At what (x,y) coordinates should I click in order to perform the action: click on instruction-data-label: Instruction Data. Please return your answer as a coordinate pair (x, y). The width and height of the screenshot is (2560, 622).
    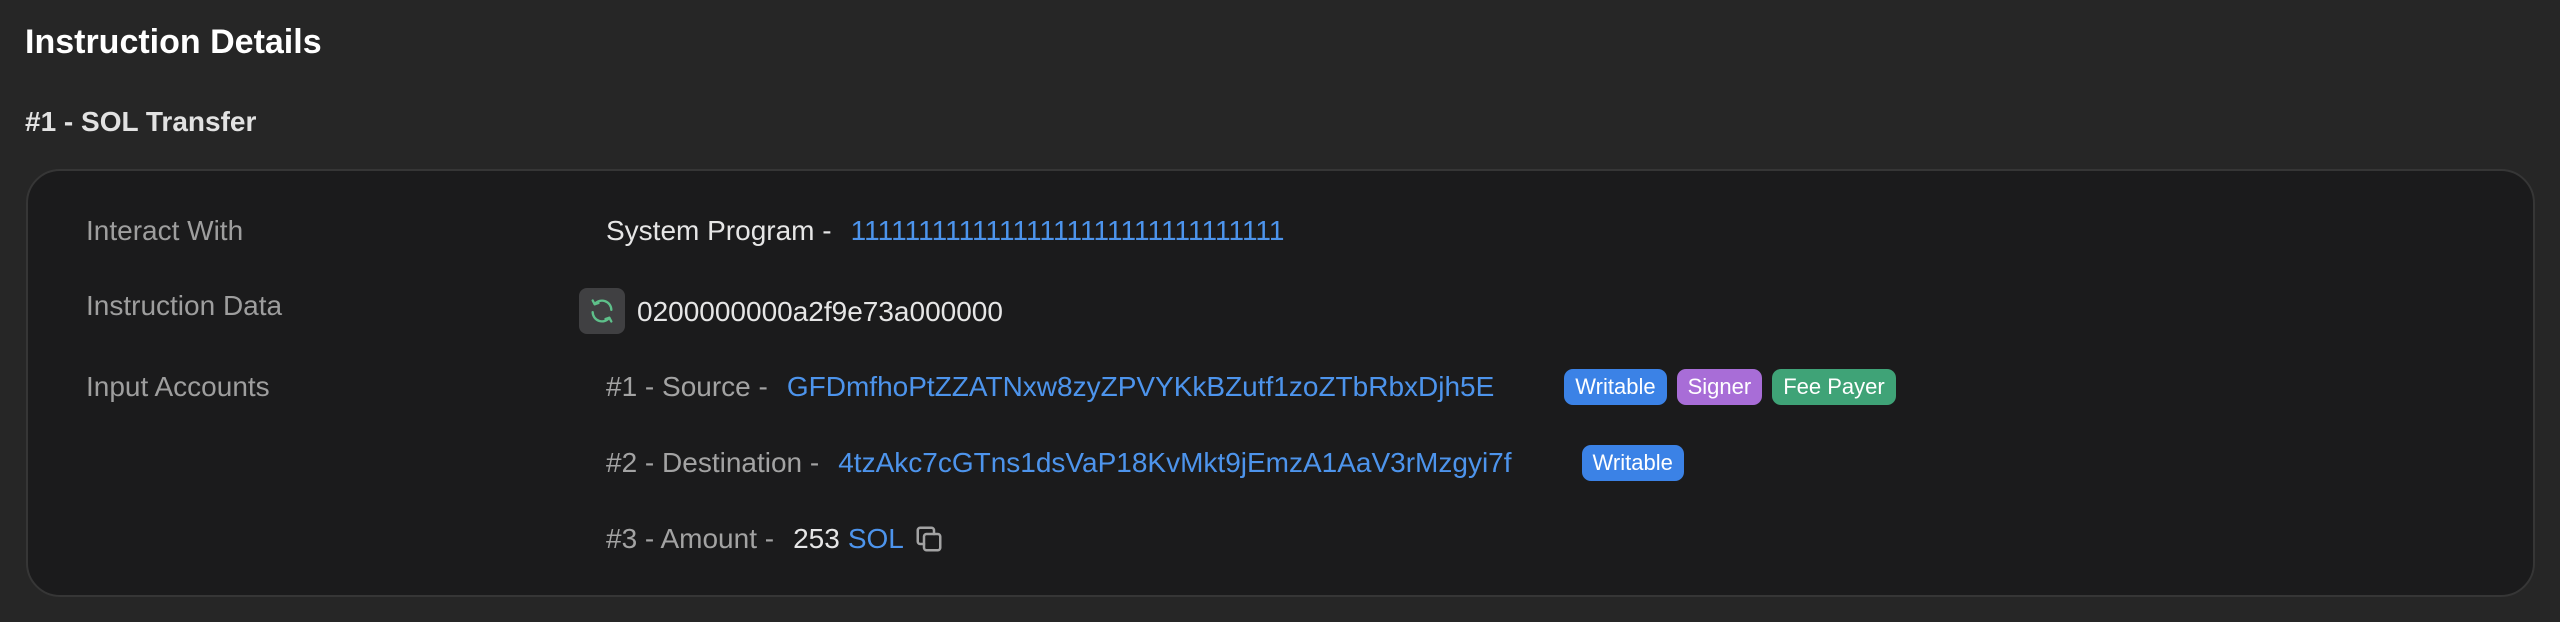
    Looking at the image, I should click on (184, 305).